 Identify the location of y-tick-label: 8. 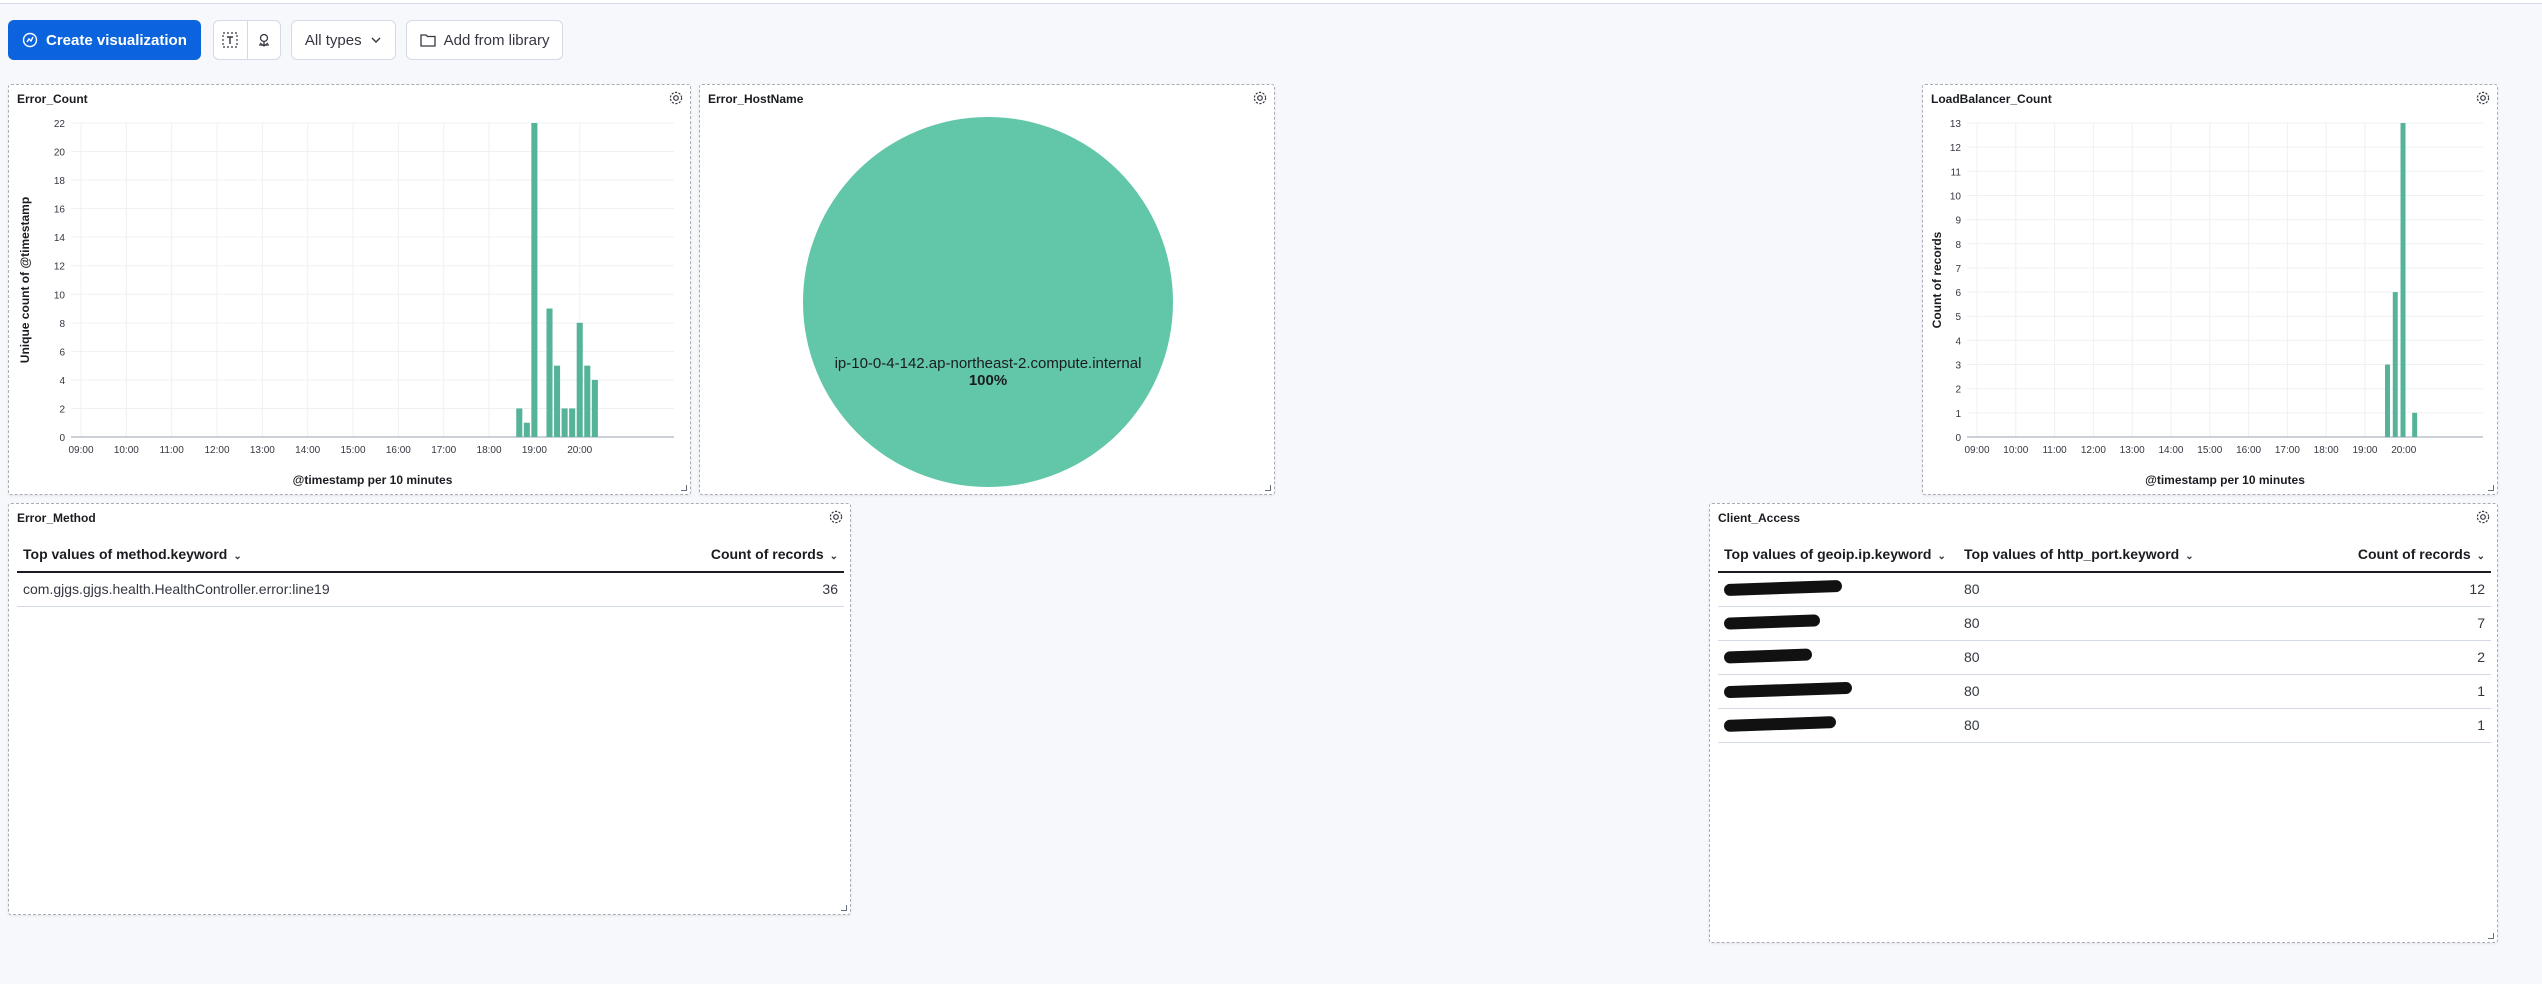
(1958, 245).